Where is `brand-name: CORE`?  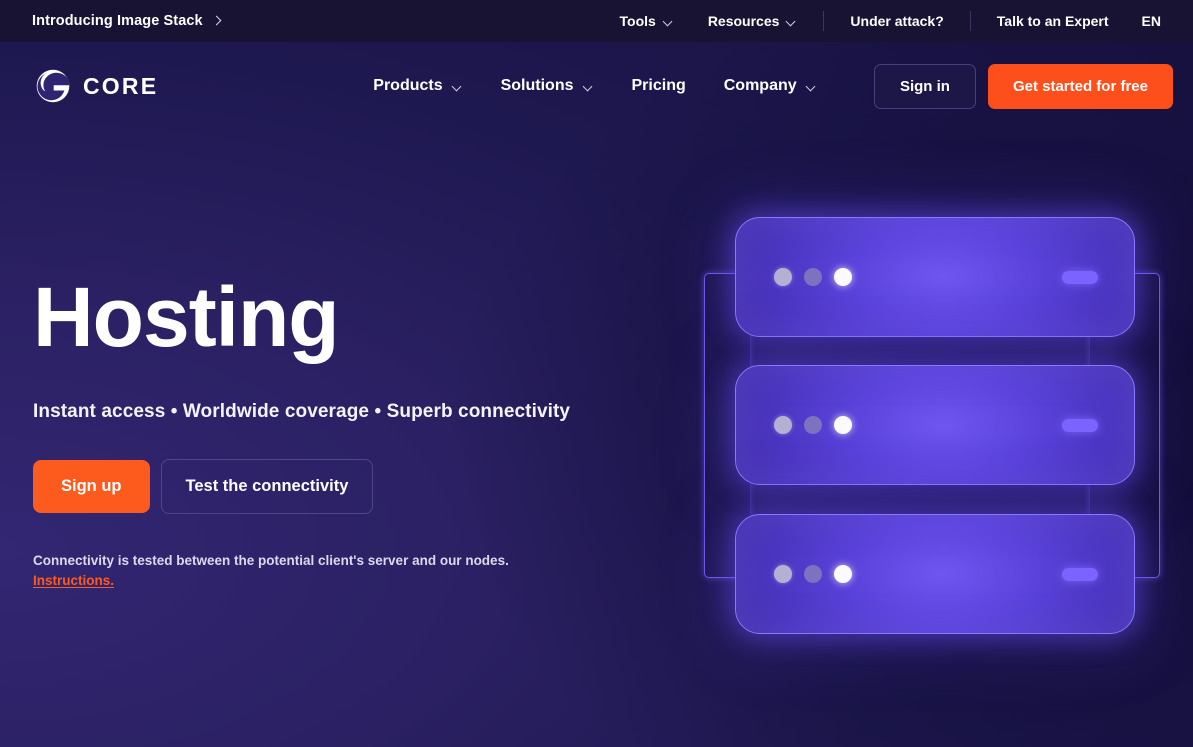 brand-name: CORE is located at coordinates (121, 85).